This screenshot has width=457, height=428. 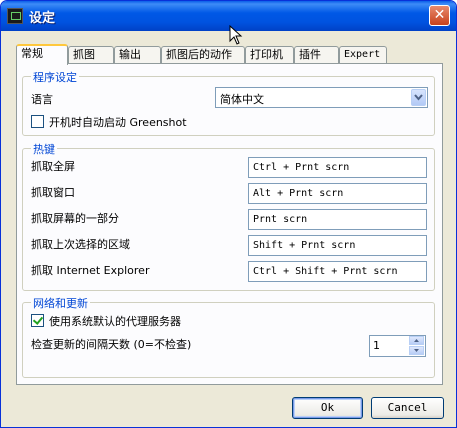 I want to click on chevron-down-icon, so click(x=418, y=97).